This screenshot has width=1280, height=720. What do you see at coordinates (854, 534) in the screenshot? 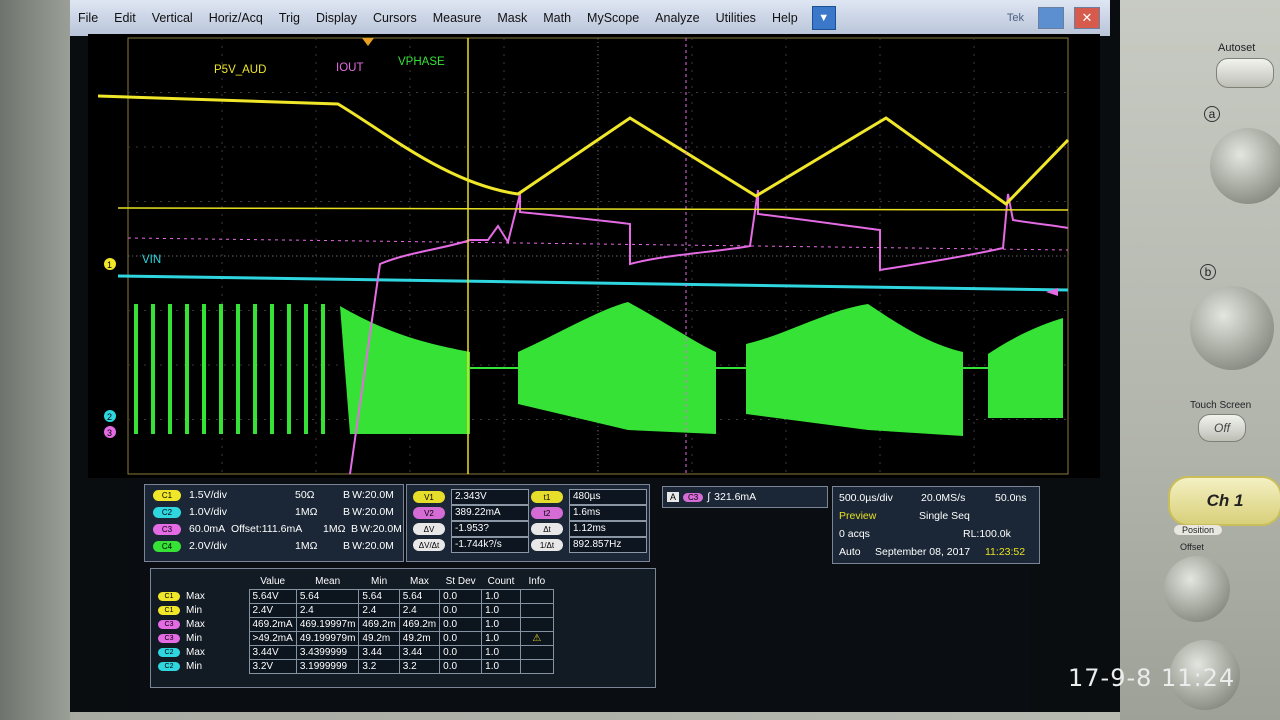
I see `acq-count: 0 acqs` at bounding box center [854, 534].